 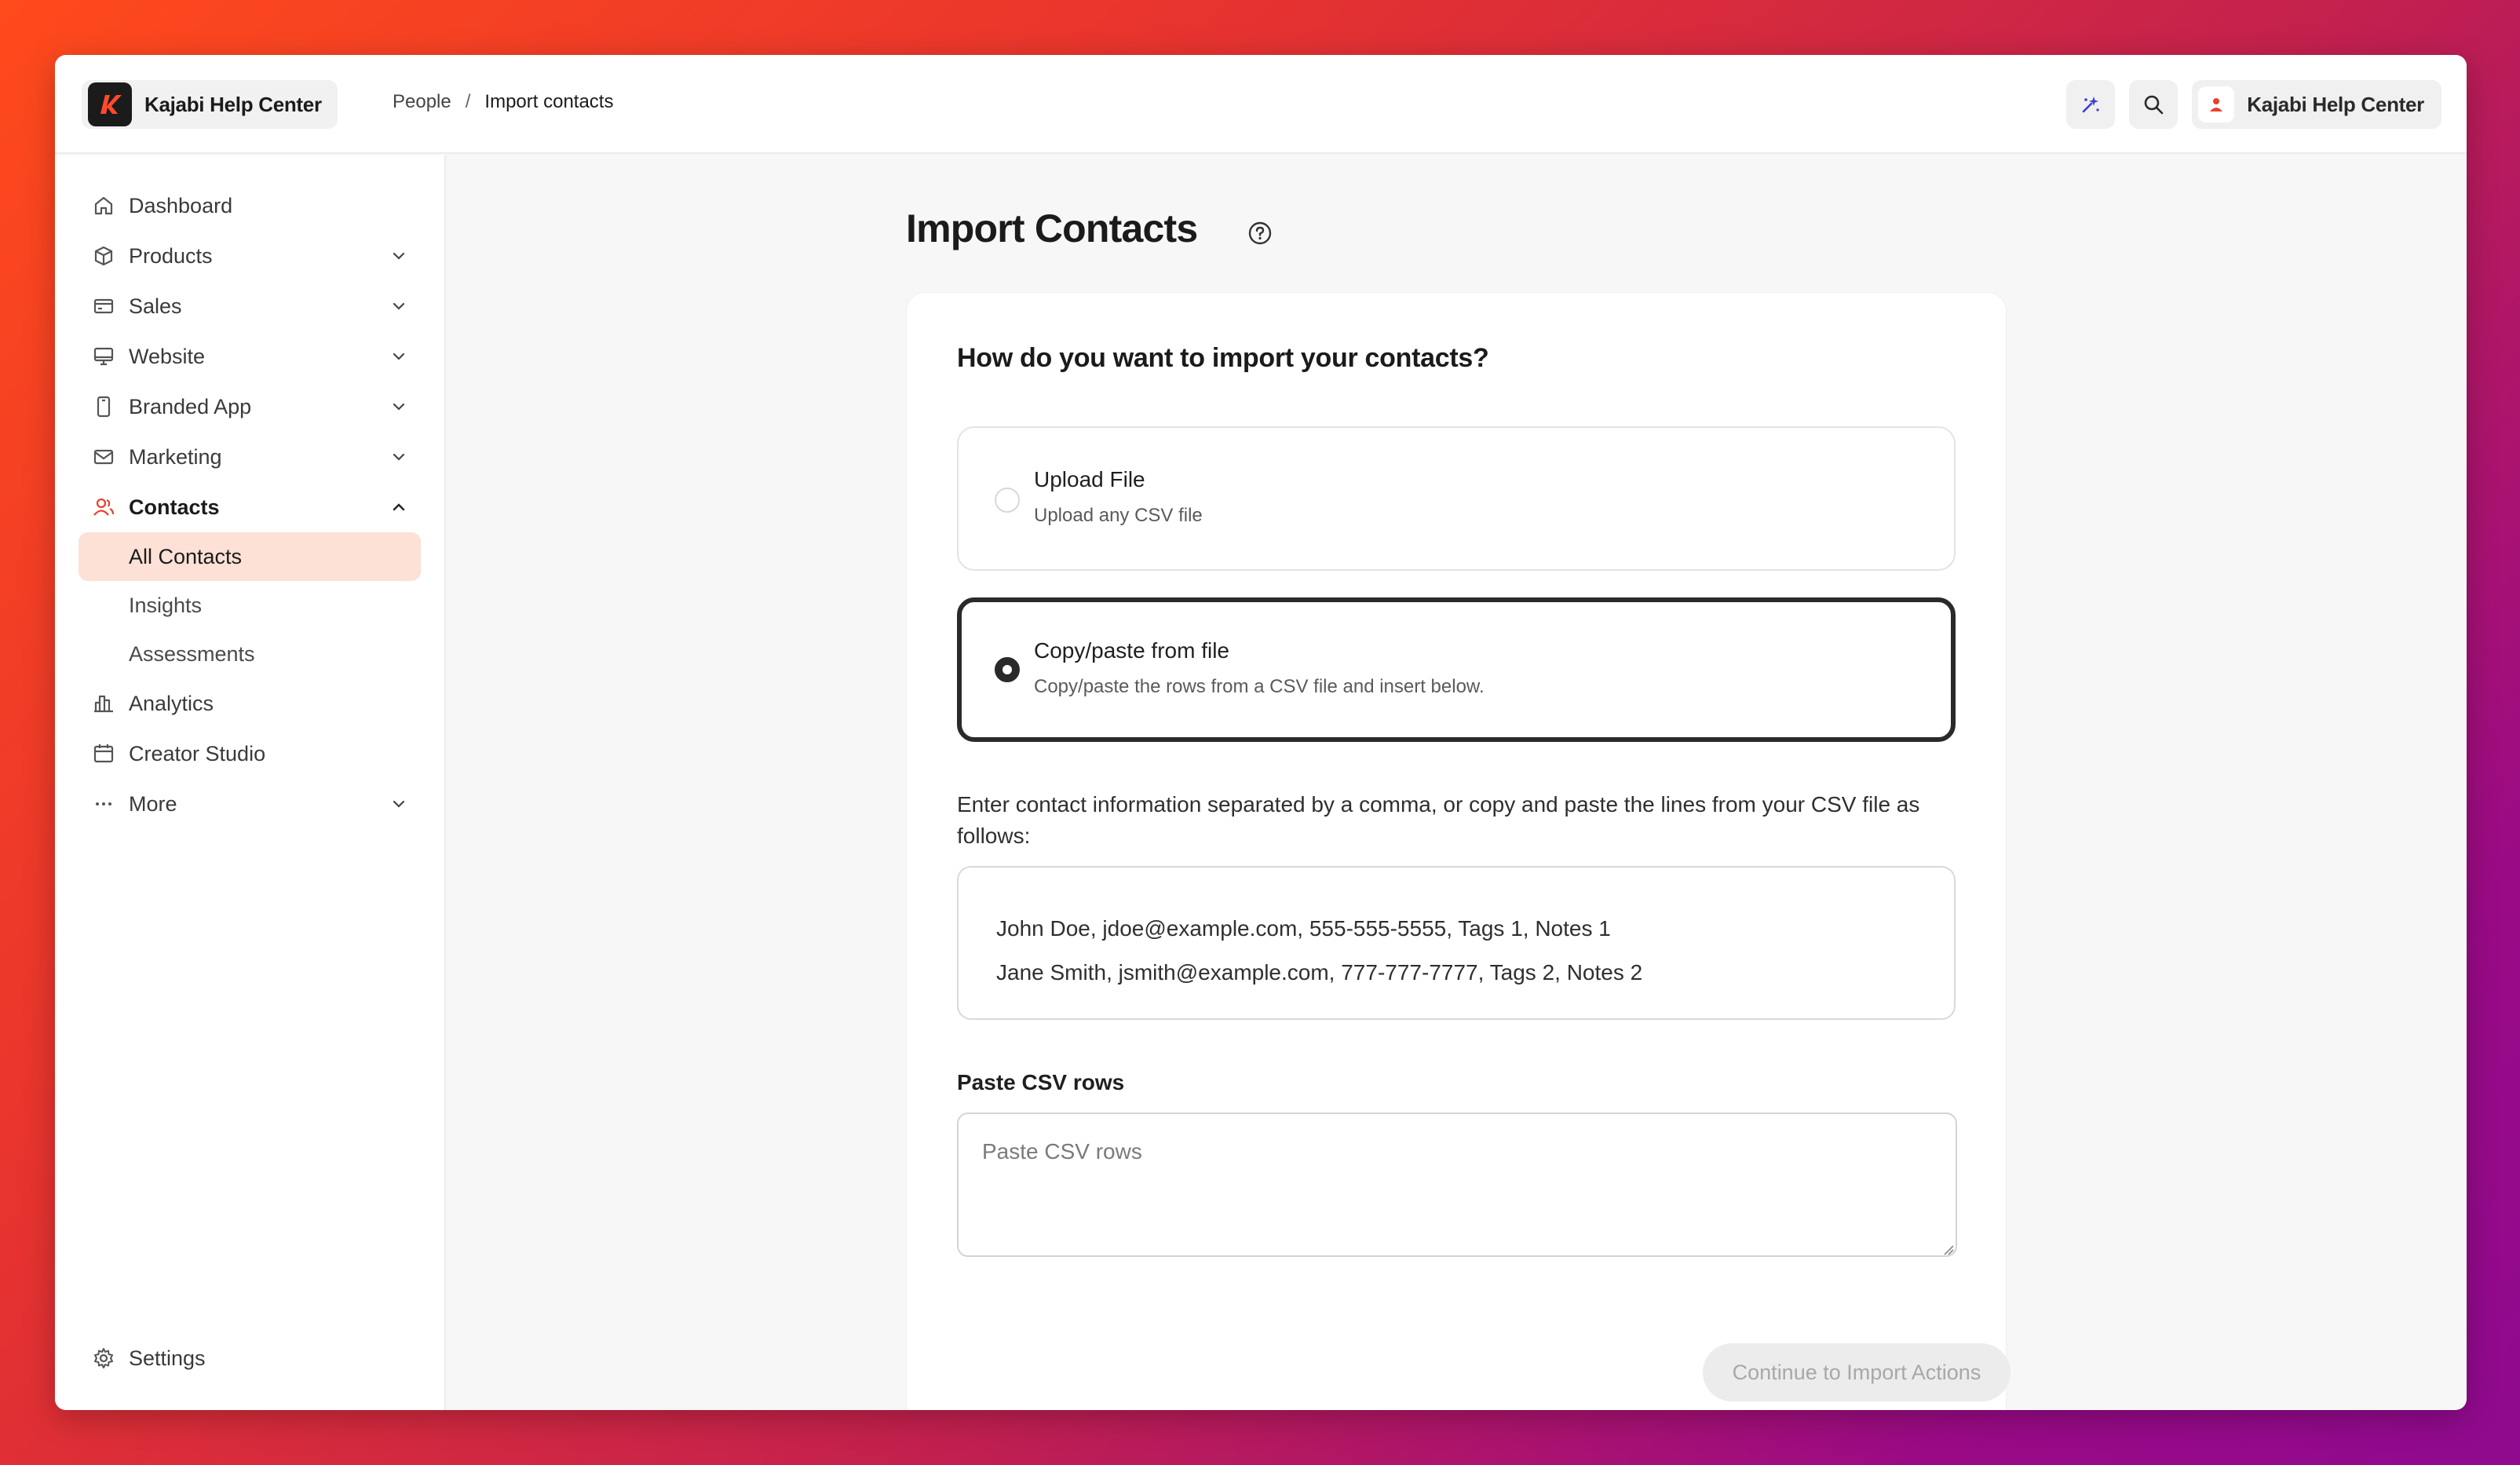 What do you see at coordinates (153, 803) in the screenshot?
I see `sidebar-item-label: More` at bounding box center [153, 803].